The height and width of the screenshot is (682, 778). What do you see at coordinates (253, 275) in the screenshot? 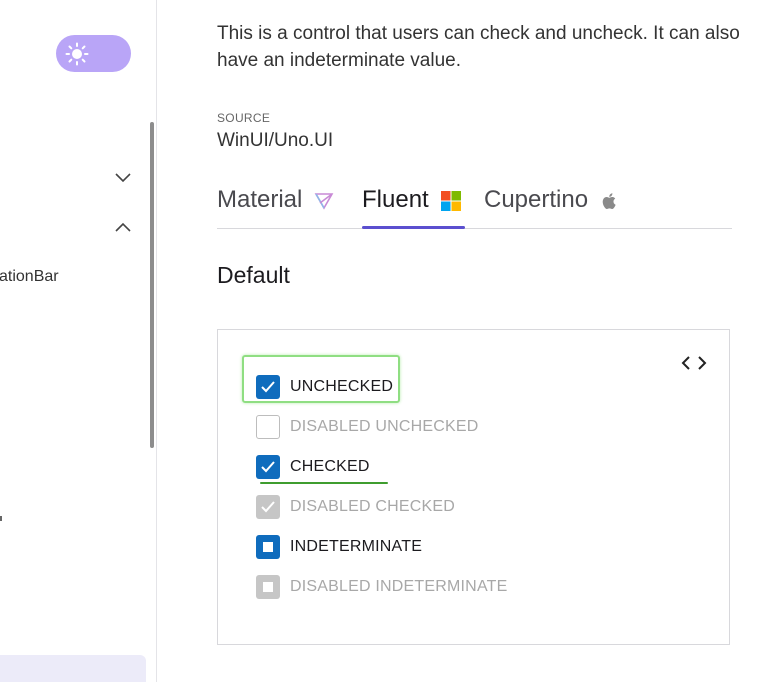
I see `section-title: Default` at bounding box center [253, 275].